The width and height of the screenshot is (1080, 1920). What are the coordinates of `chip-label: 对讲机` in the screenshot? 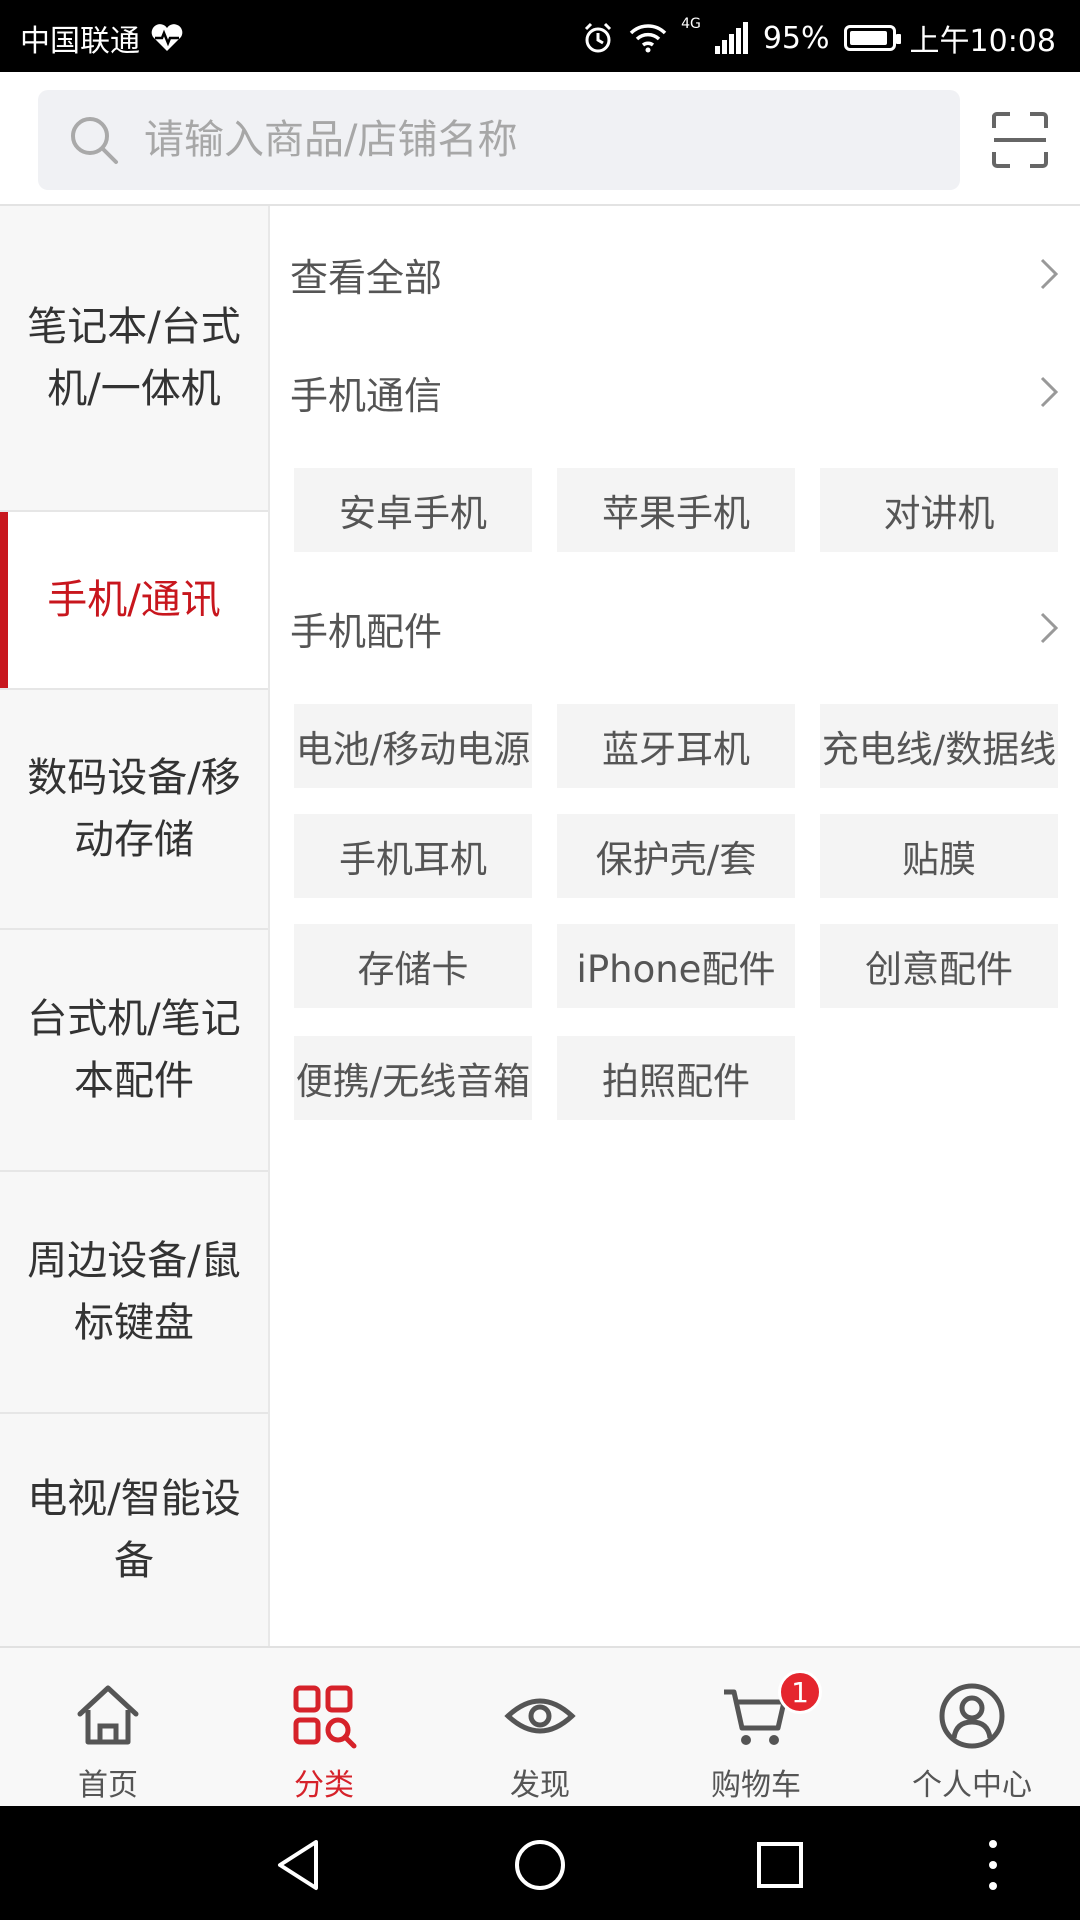 It's located at (939, 513).